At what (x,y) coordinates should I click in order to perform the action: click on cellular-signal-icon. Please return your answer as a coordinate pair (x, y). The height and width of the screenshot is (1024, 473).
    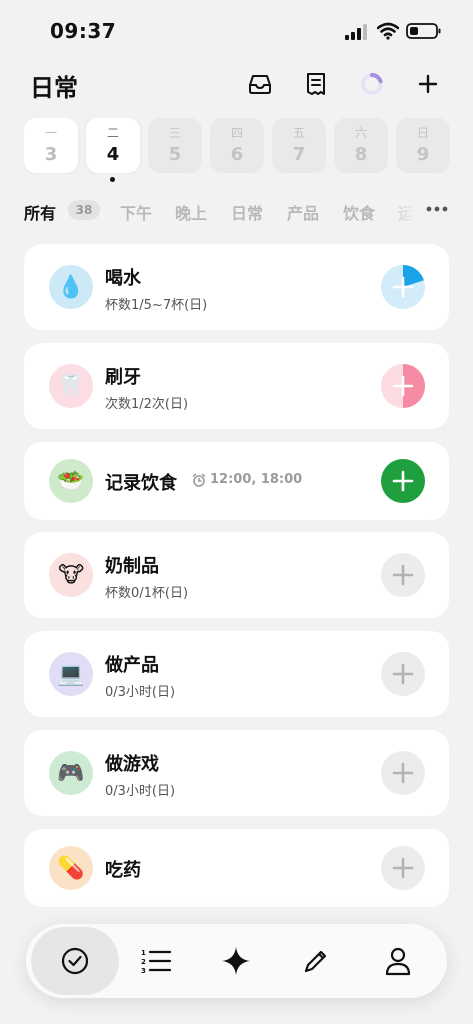
    Looking at the image, I should click on (356, 32).